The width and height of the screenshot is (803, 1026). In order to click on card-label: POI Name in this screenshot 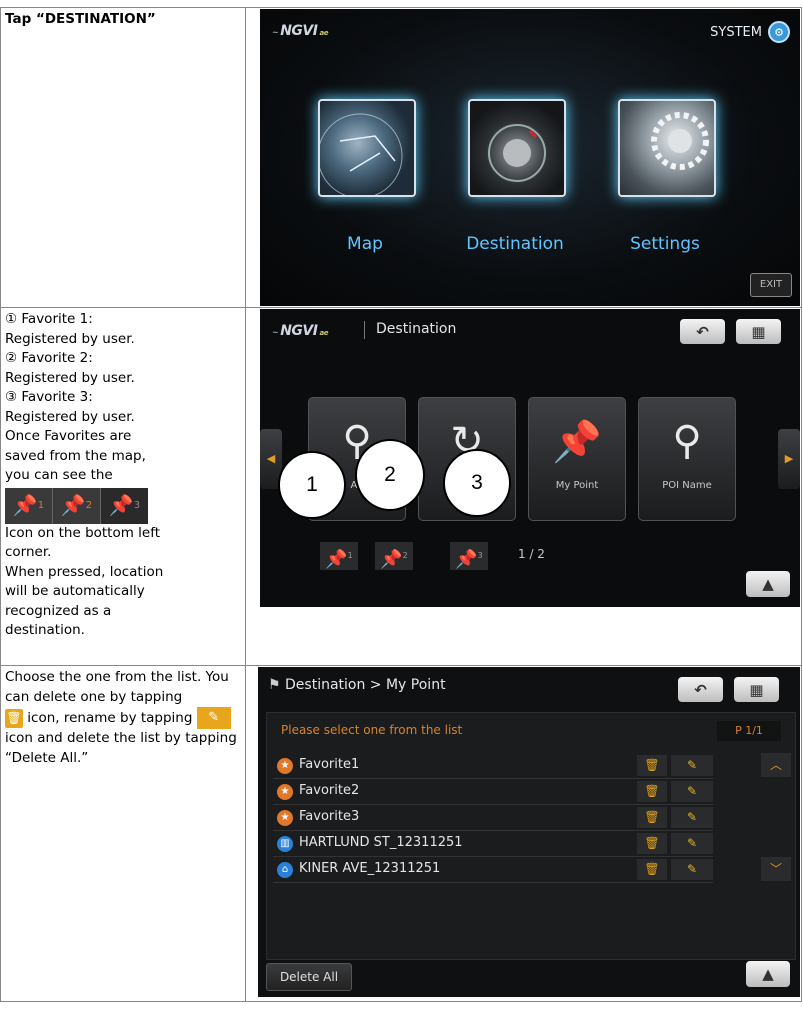, I will do `click(687, 485)`.